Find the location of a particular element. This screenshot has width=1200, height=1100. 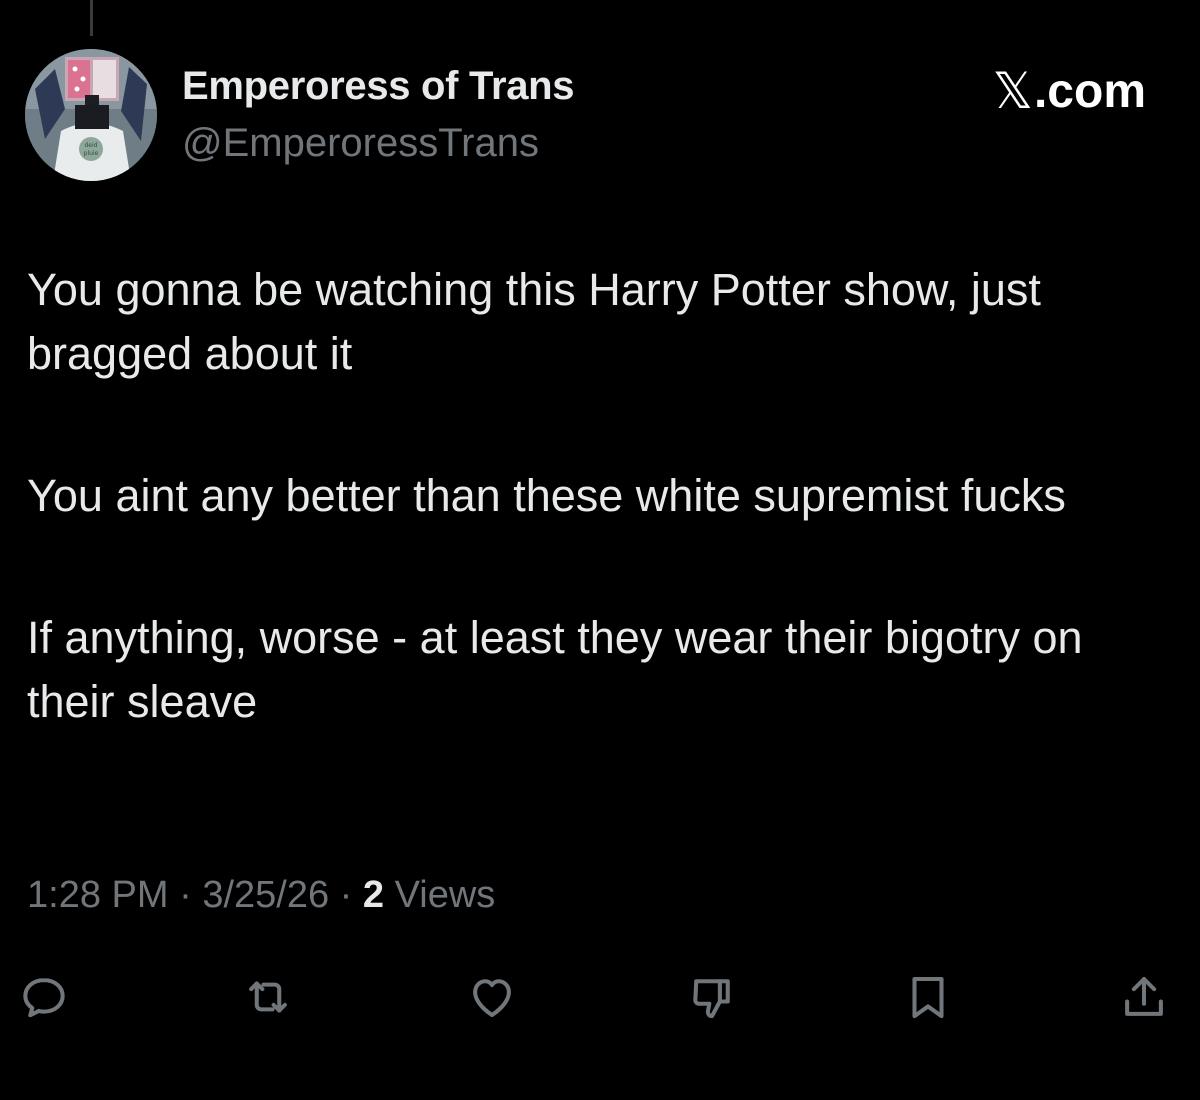

svg-text: pluie is located at coordinates (91, 153).